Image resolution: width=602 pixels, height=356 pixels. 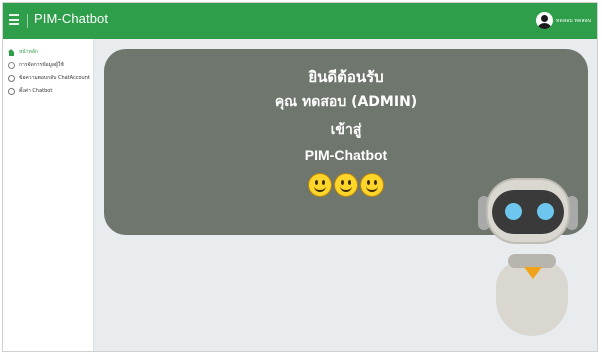 What do you see at coordinates (346, 130) in the screenshot?
I see `welcome-into-text: เข้าสู่` at bounding box center [346, 130].